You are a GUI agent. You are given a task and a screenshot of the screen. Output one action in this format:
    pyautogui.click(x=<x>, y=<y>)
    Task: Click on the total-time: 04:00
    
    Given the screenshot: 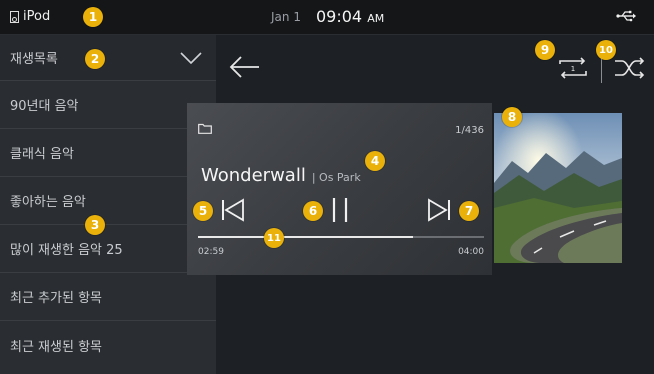 What is the action you would take?
    pyautogui.click(x=471, y=252)
    